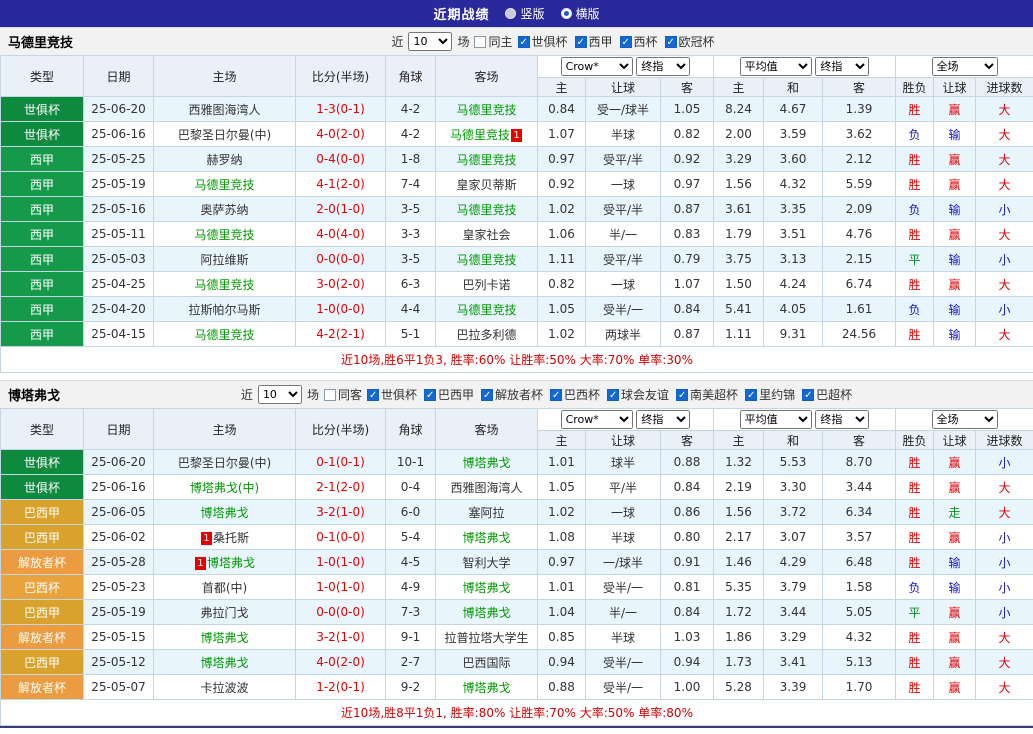 The width and height of the screenshot is (1033, 734). What do you see at coordinates (638, 41) in the screenshot?
I see `cup-filter: 西杯` at bounding box center [638, 41].